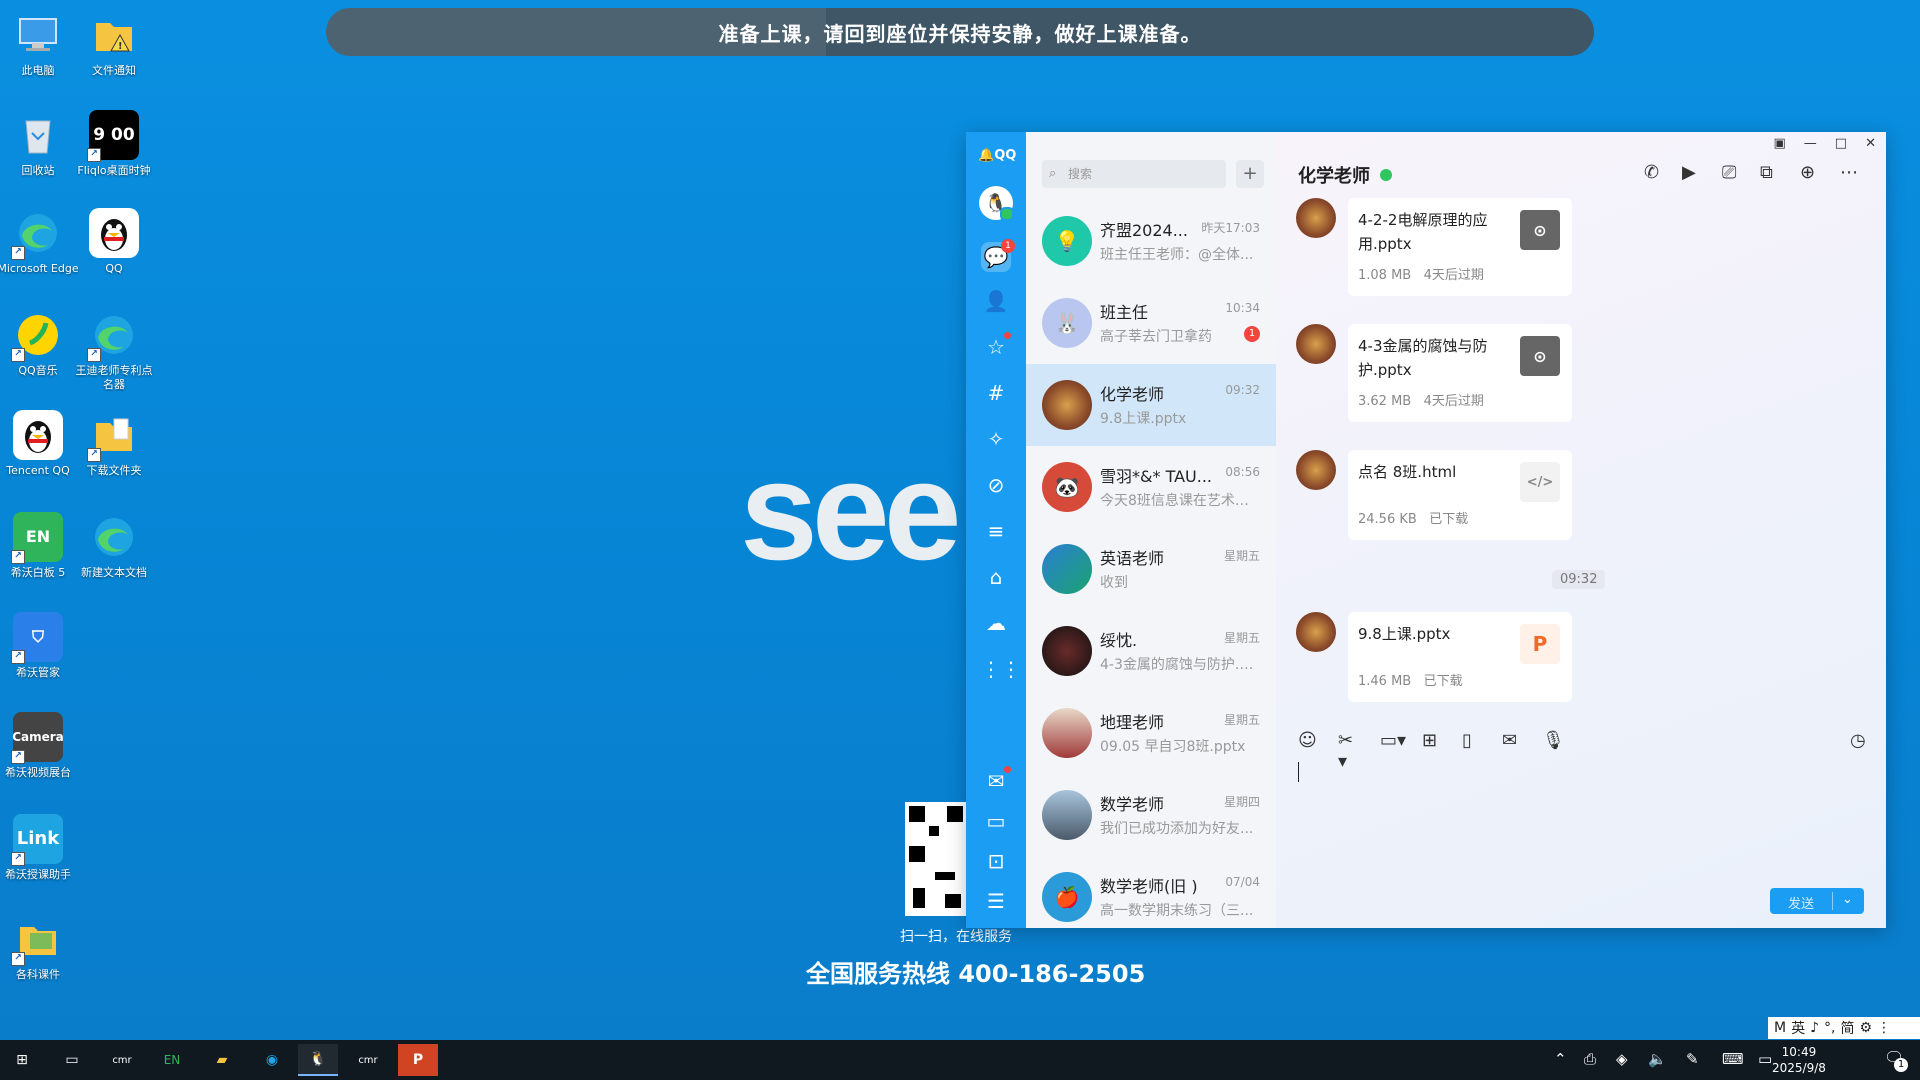 The height and width of the screenshot is (1080, 1920). Describe the element at coordinates (1849, 172) in the screenshot. I see `more-icon: ⋯` at that location.